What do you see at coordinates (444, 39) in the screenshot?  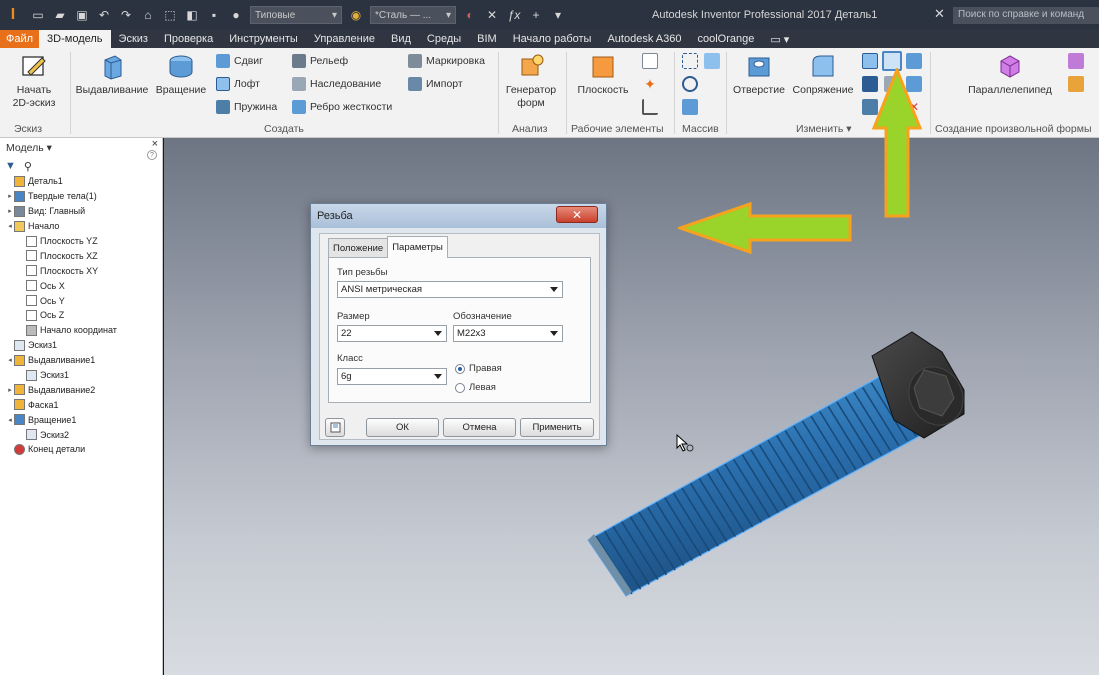 I see `tab-6: Среды` at bounding box center [444, 39].